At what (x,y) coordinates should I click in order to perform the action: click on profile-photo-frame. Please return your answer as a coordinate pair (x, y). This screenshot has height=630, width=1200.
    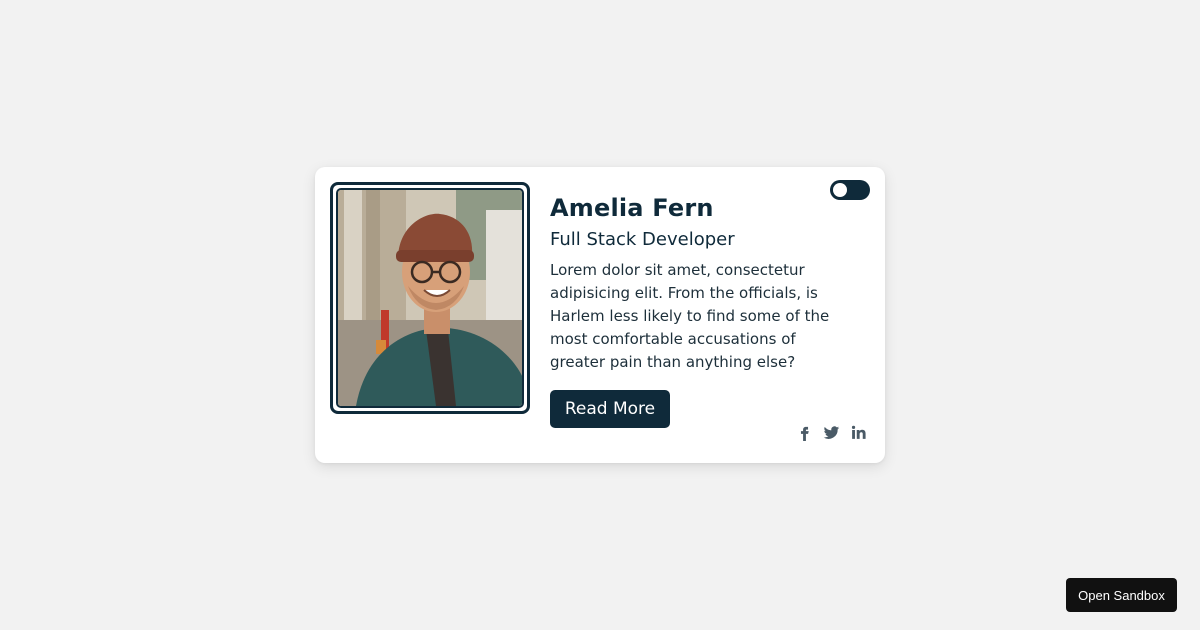
    Looking at the image, I should click on (430, 298).